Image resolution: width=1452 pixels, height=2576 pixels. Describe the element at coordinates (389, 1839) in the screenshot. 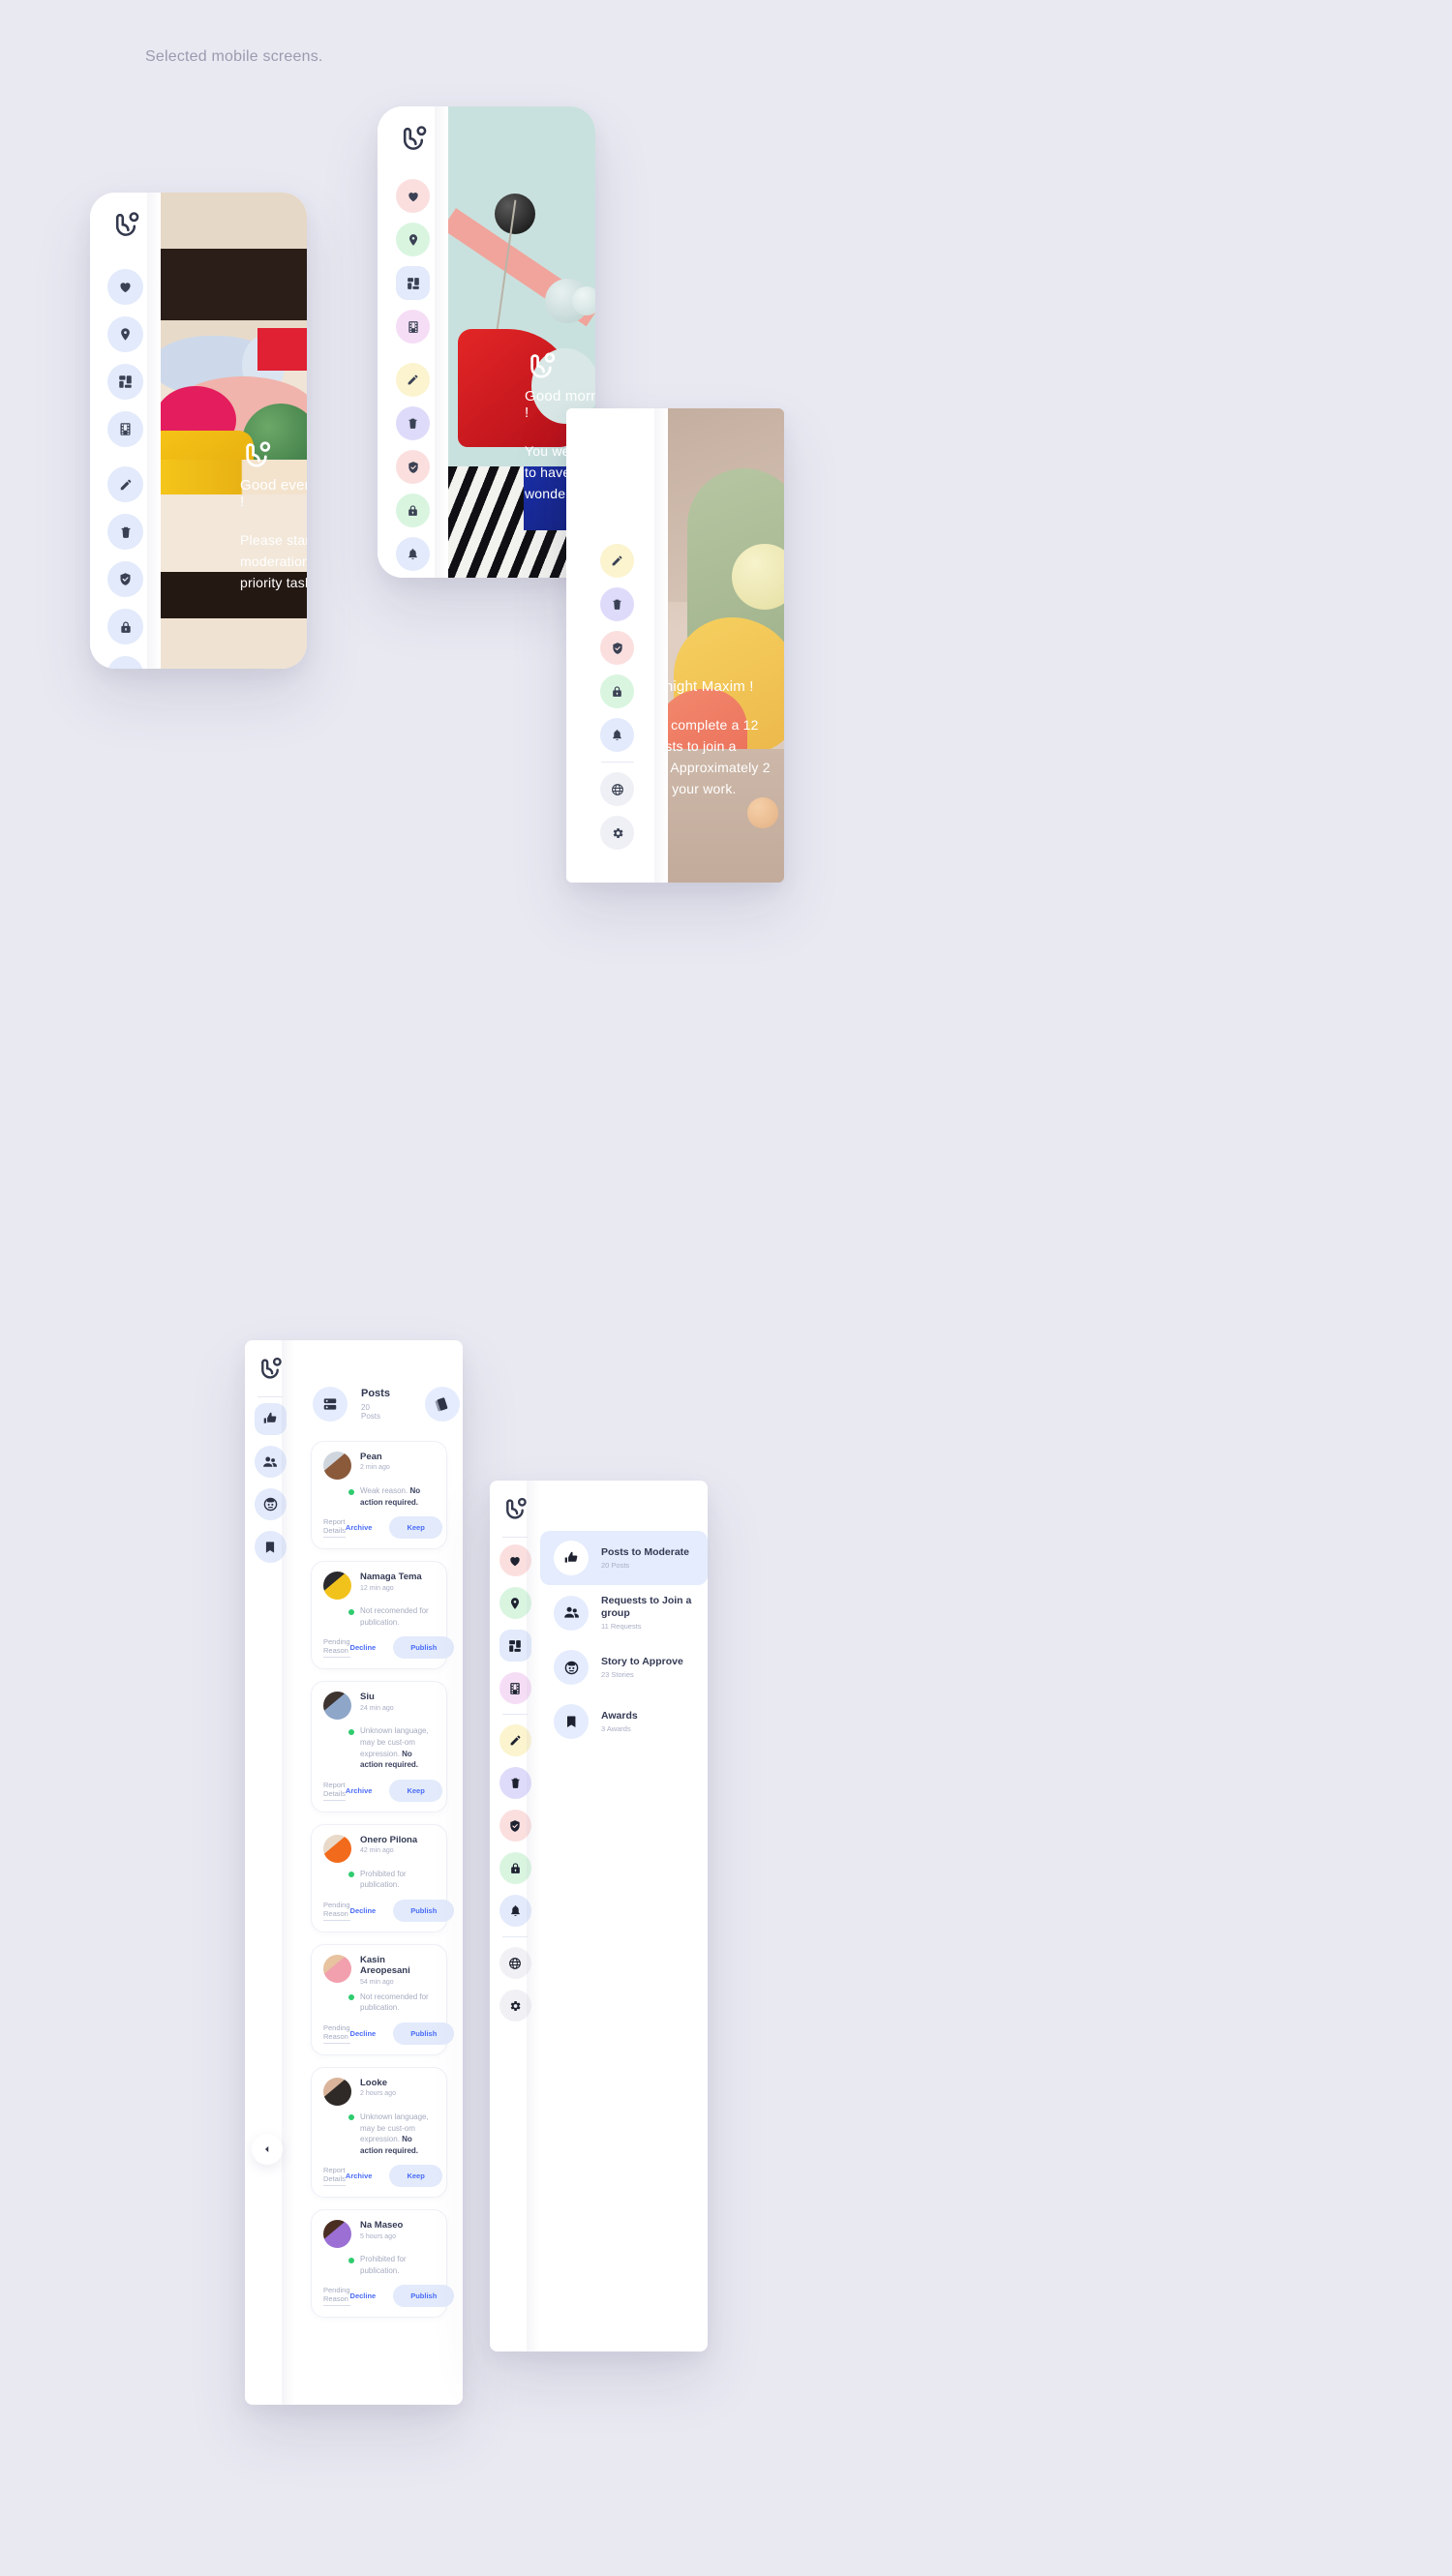

I see `post-author-name: Onero Pilona` at that location.